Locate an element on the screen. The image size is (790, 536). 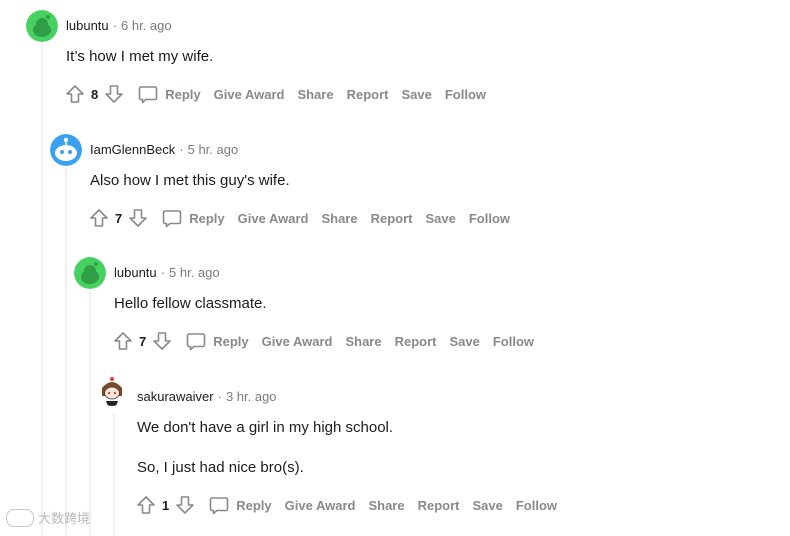
comment-timestamp: 6 hr. ago is located at coordinates (146, 25).